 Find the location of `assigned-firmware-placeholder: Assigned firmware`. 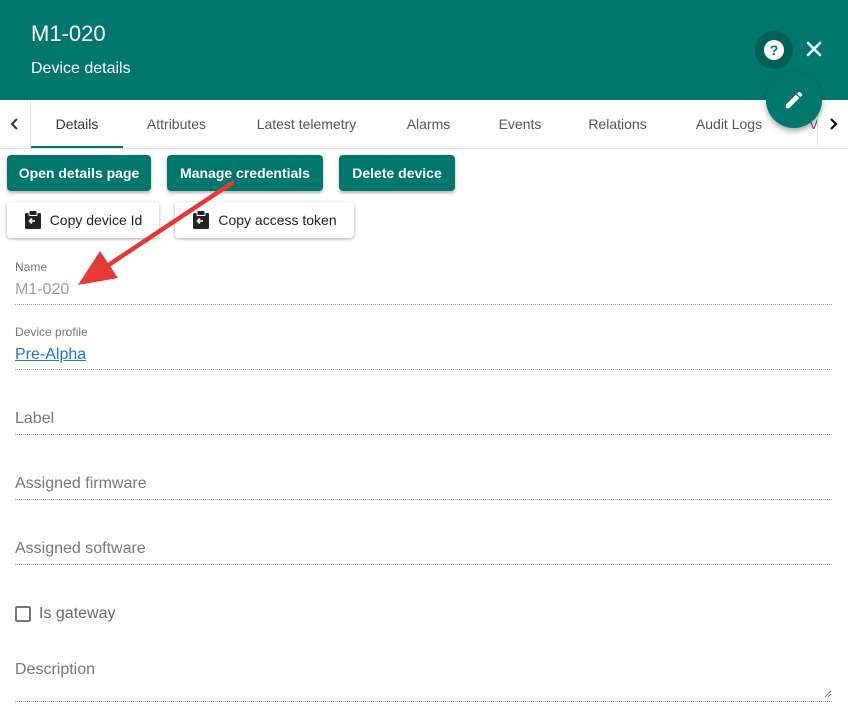

assigned-firmware-placeholder: Assigned firmware is located at coordinates (81, 483).